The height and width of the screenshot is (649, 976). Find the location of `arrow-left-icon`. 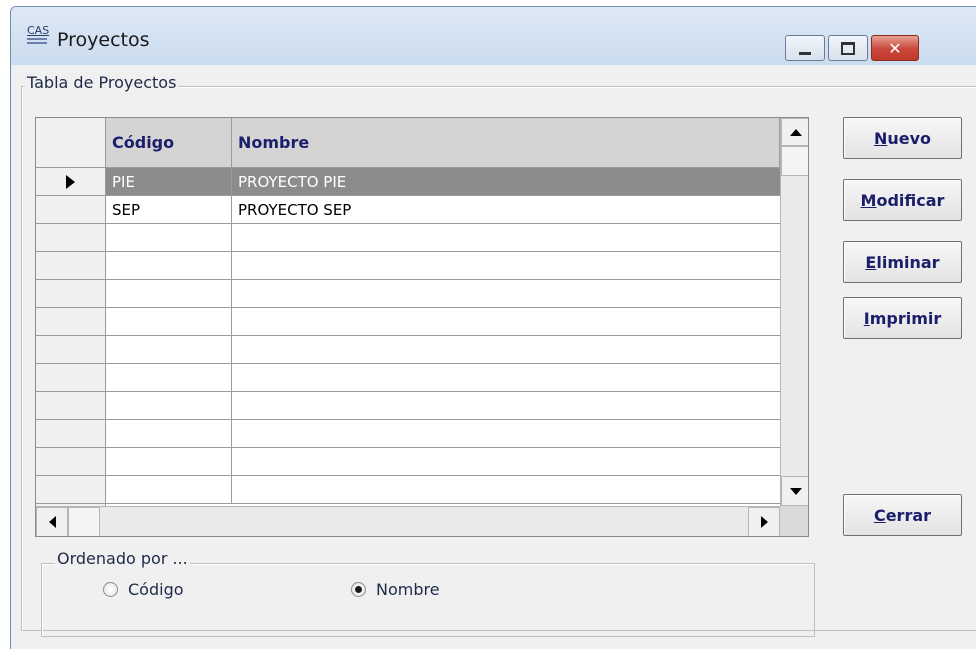

arrow-left-icon is located at coordinates (52, 522).